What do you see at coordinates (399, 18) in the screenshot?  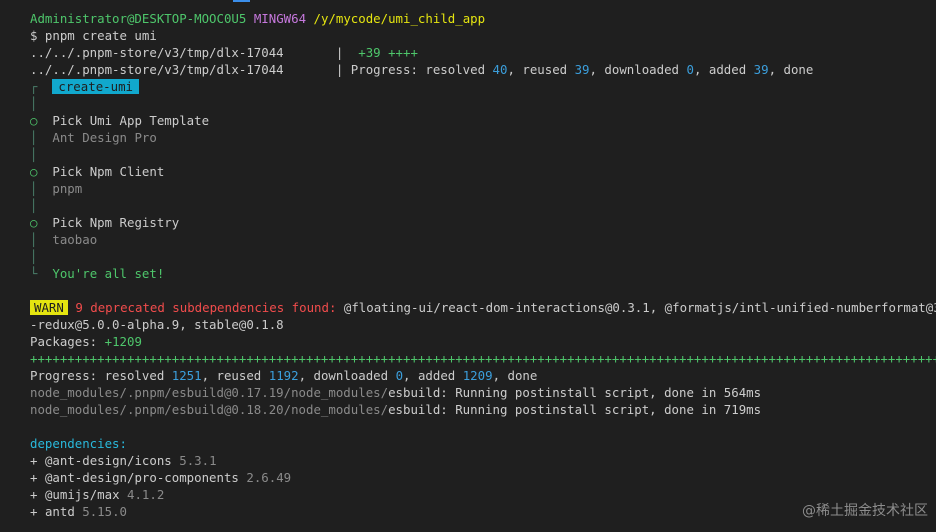 I see `prompt-path: /y/mycode/umi_child_app` at bounding box center [399, 18].